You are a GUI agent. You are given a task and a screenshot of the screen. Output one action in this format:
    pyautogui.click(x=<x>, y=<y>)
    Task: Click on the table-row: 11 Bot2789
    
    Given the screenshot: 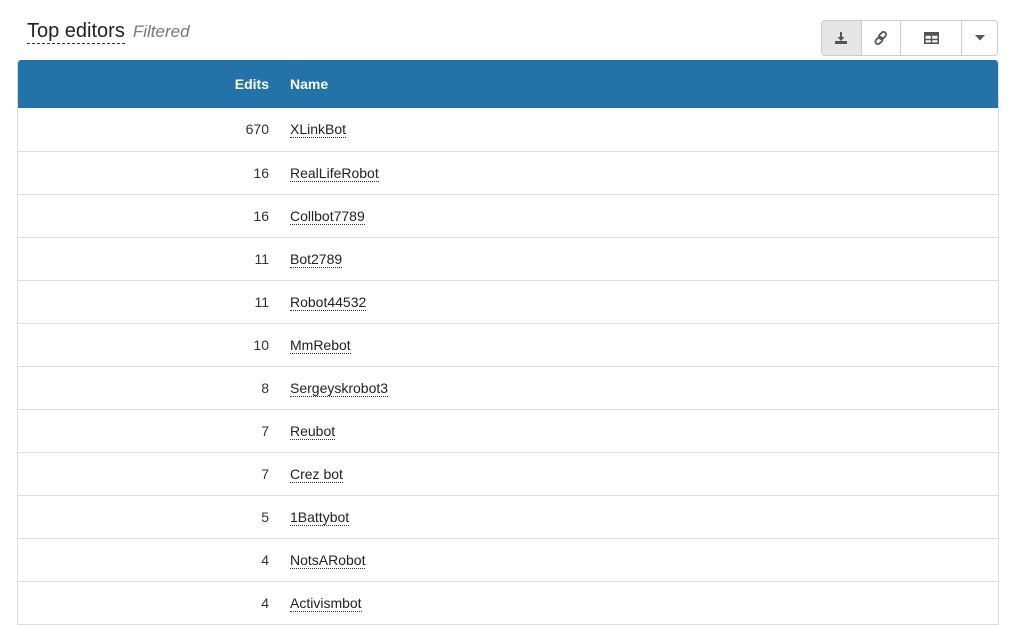 What is the action you would take?
    pyautogui.click(x=508, y=258)
    